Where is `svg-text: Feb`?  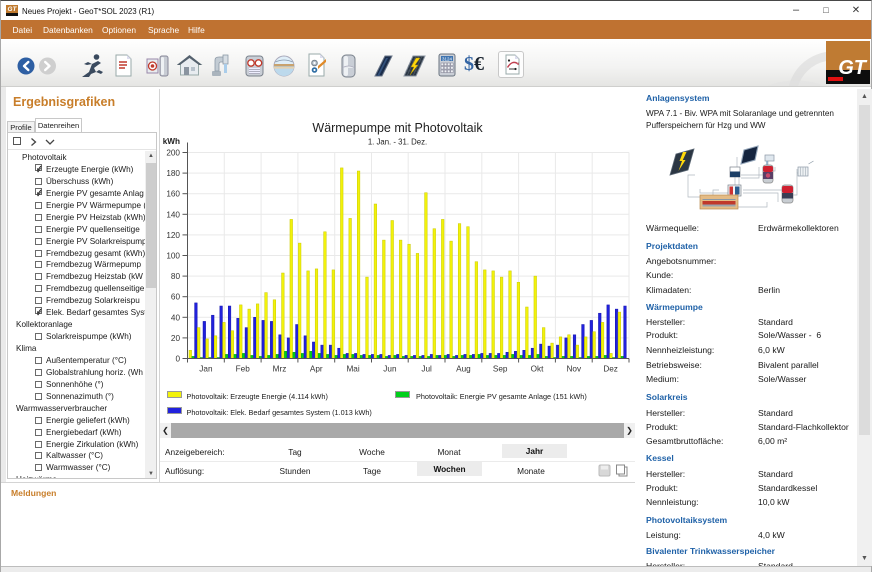 svg-text: Feb is located at coordinates (243, 369).